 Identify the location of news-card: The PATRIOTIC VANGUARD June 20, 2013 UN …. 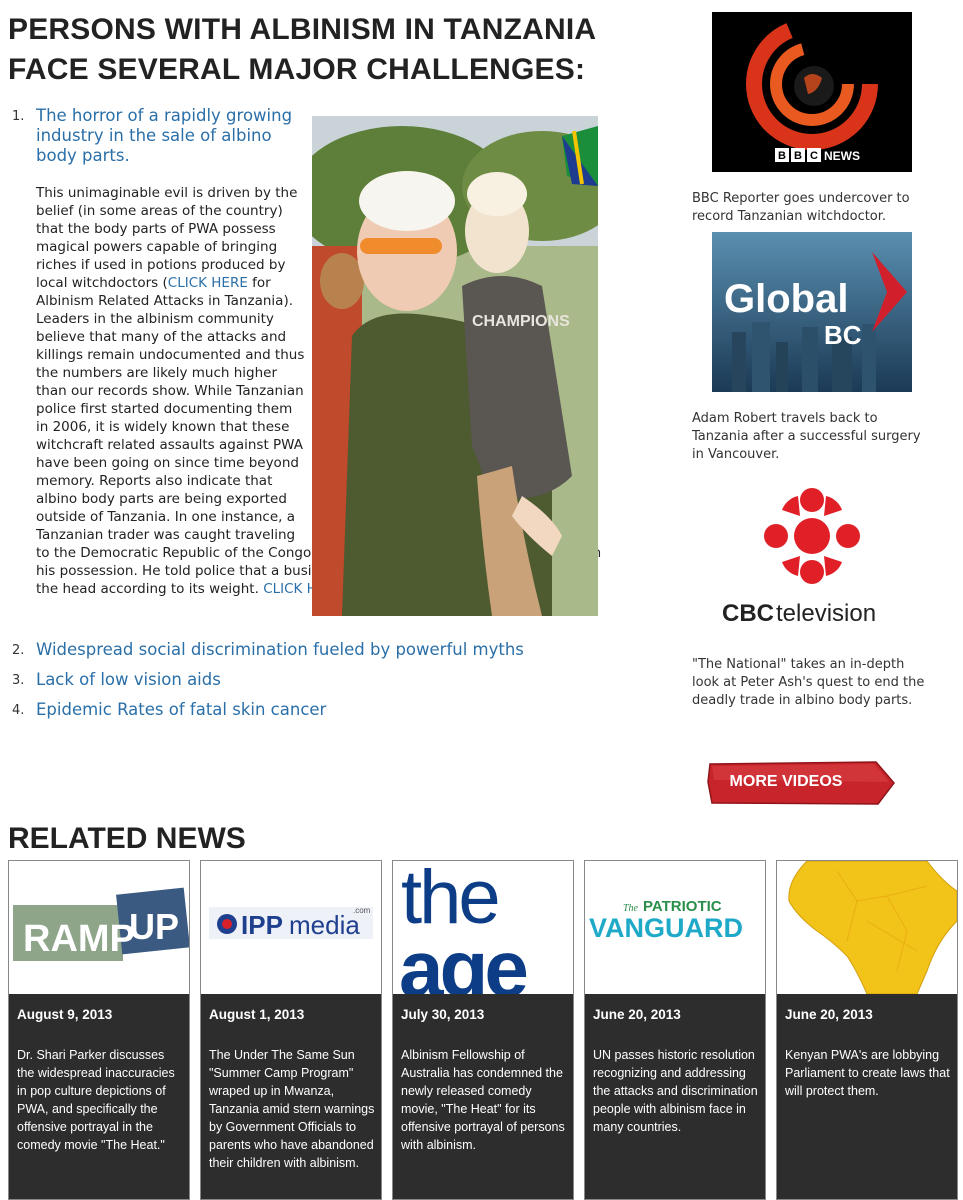
(675, 1030).